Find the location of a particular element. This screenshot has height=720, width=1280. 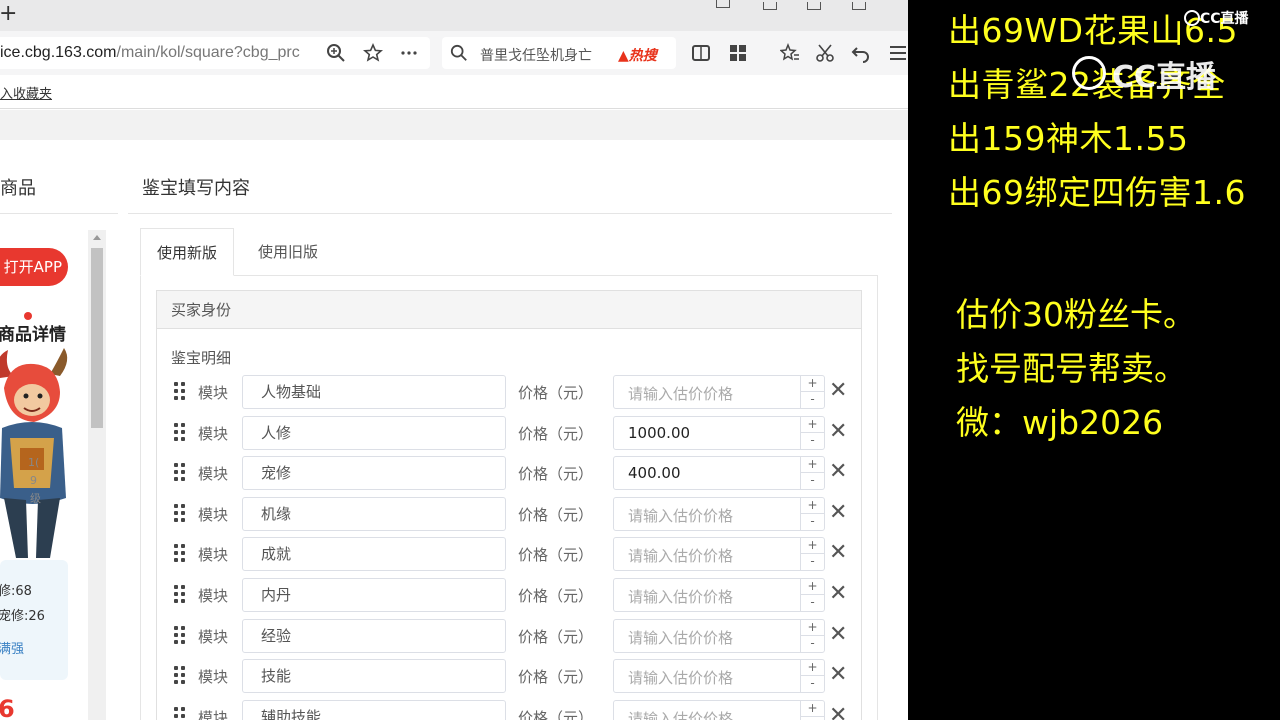

maximize-icon is located at coordinates (859, 6).